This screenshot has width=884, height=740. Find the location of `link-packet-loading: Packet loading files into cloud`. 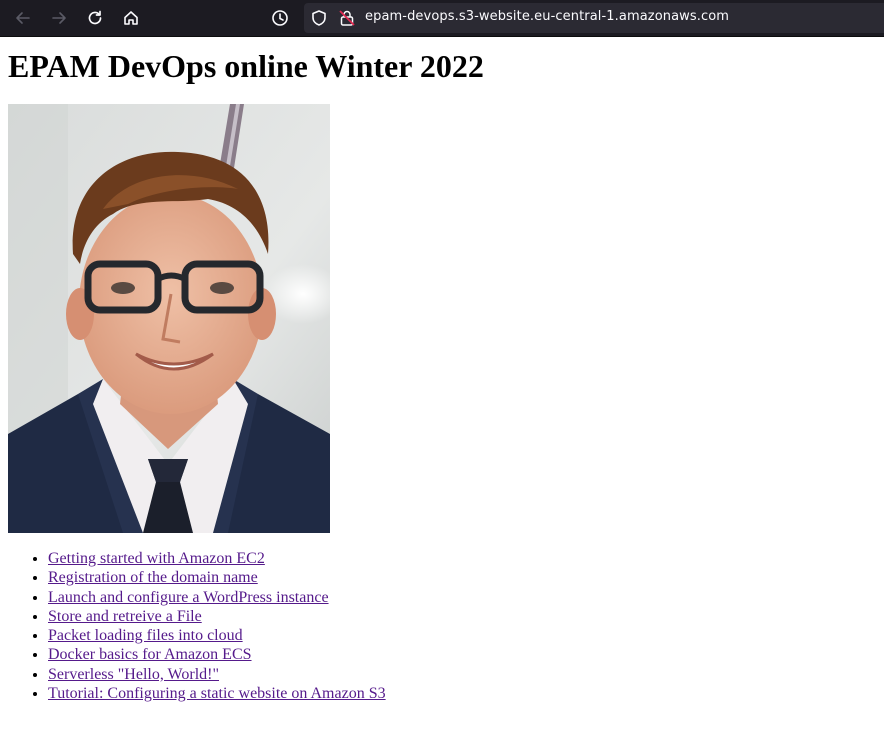

link-packet-loading: Packet loading files into cloud is located at coordinates (145, 635).